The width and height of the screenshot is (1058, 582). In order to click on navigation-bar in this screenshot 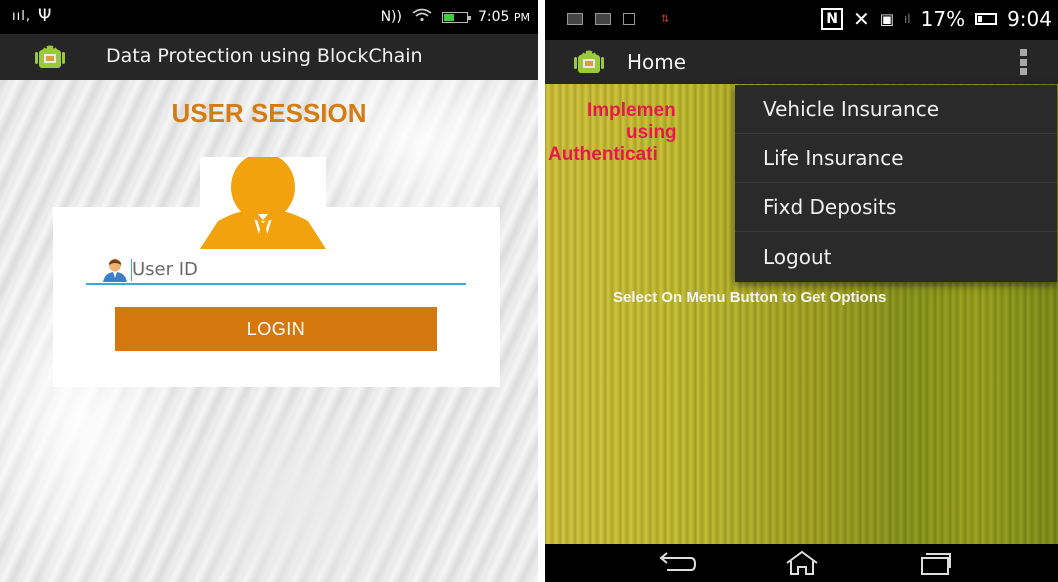, I will do `click(801, 563)`.